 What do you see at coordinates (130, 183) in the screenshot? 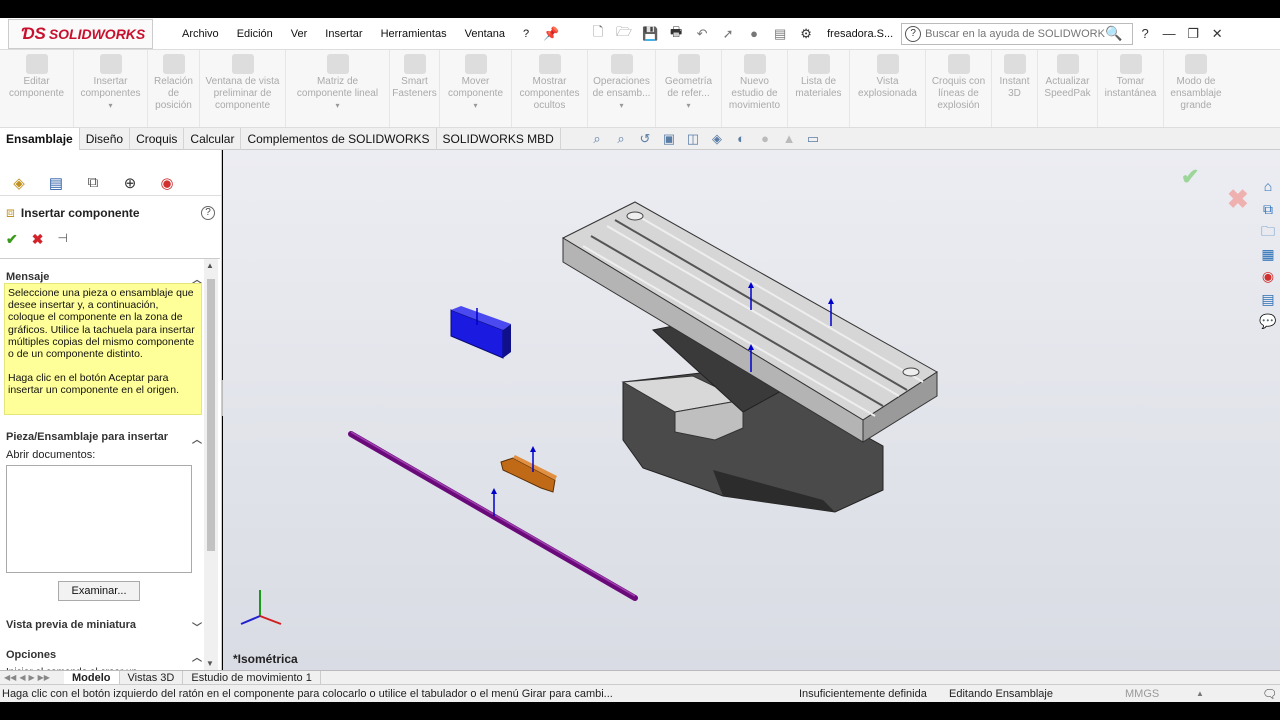
I see `dimxpert-manager-tab-icon: ⊕` at bounding box center [130, 183].